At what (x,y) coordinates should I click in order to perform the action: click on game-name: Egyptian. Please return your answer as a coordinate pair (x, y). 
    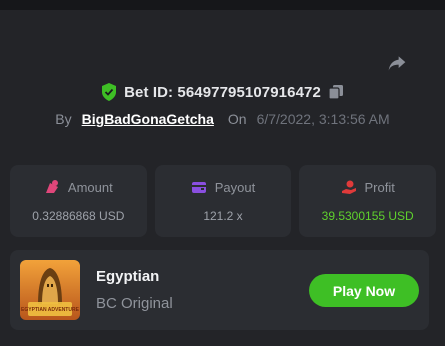
    Looking at the image, I should click on (128, 276).